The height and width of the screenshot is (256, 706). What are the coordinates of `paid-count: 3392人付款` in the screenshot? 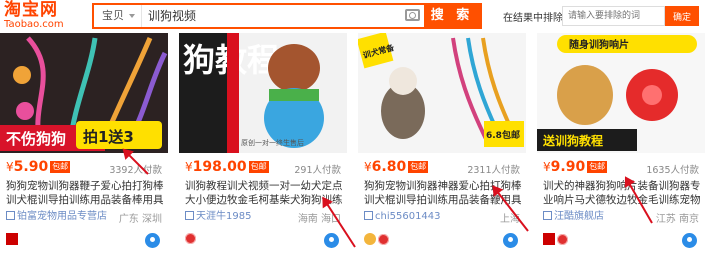 It's located at (135, 170).